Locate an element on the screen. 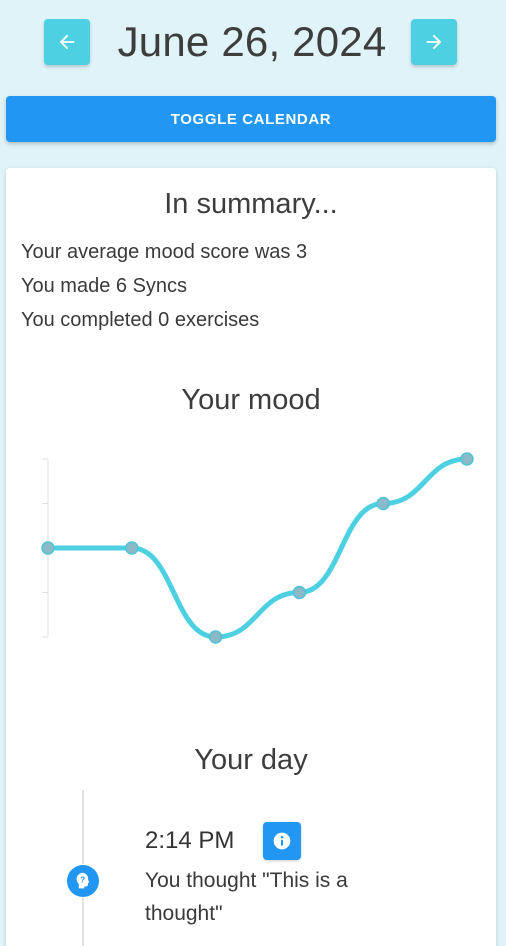 The height and width of the screenshot is (946, 506). info-icon is located at coordinates (282, 841).